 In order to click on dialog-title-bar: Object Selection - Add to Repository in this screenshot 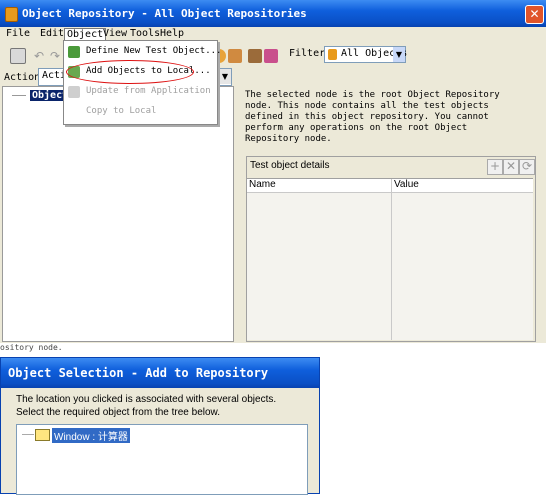, I will do `click(160, 373)`.